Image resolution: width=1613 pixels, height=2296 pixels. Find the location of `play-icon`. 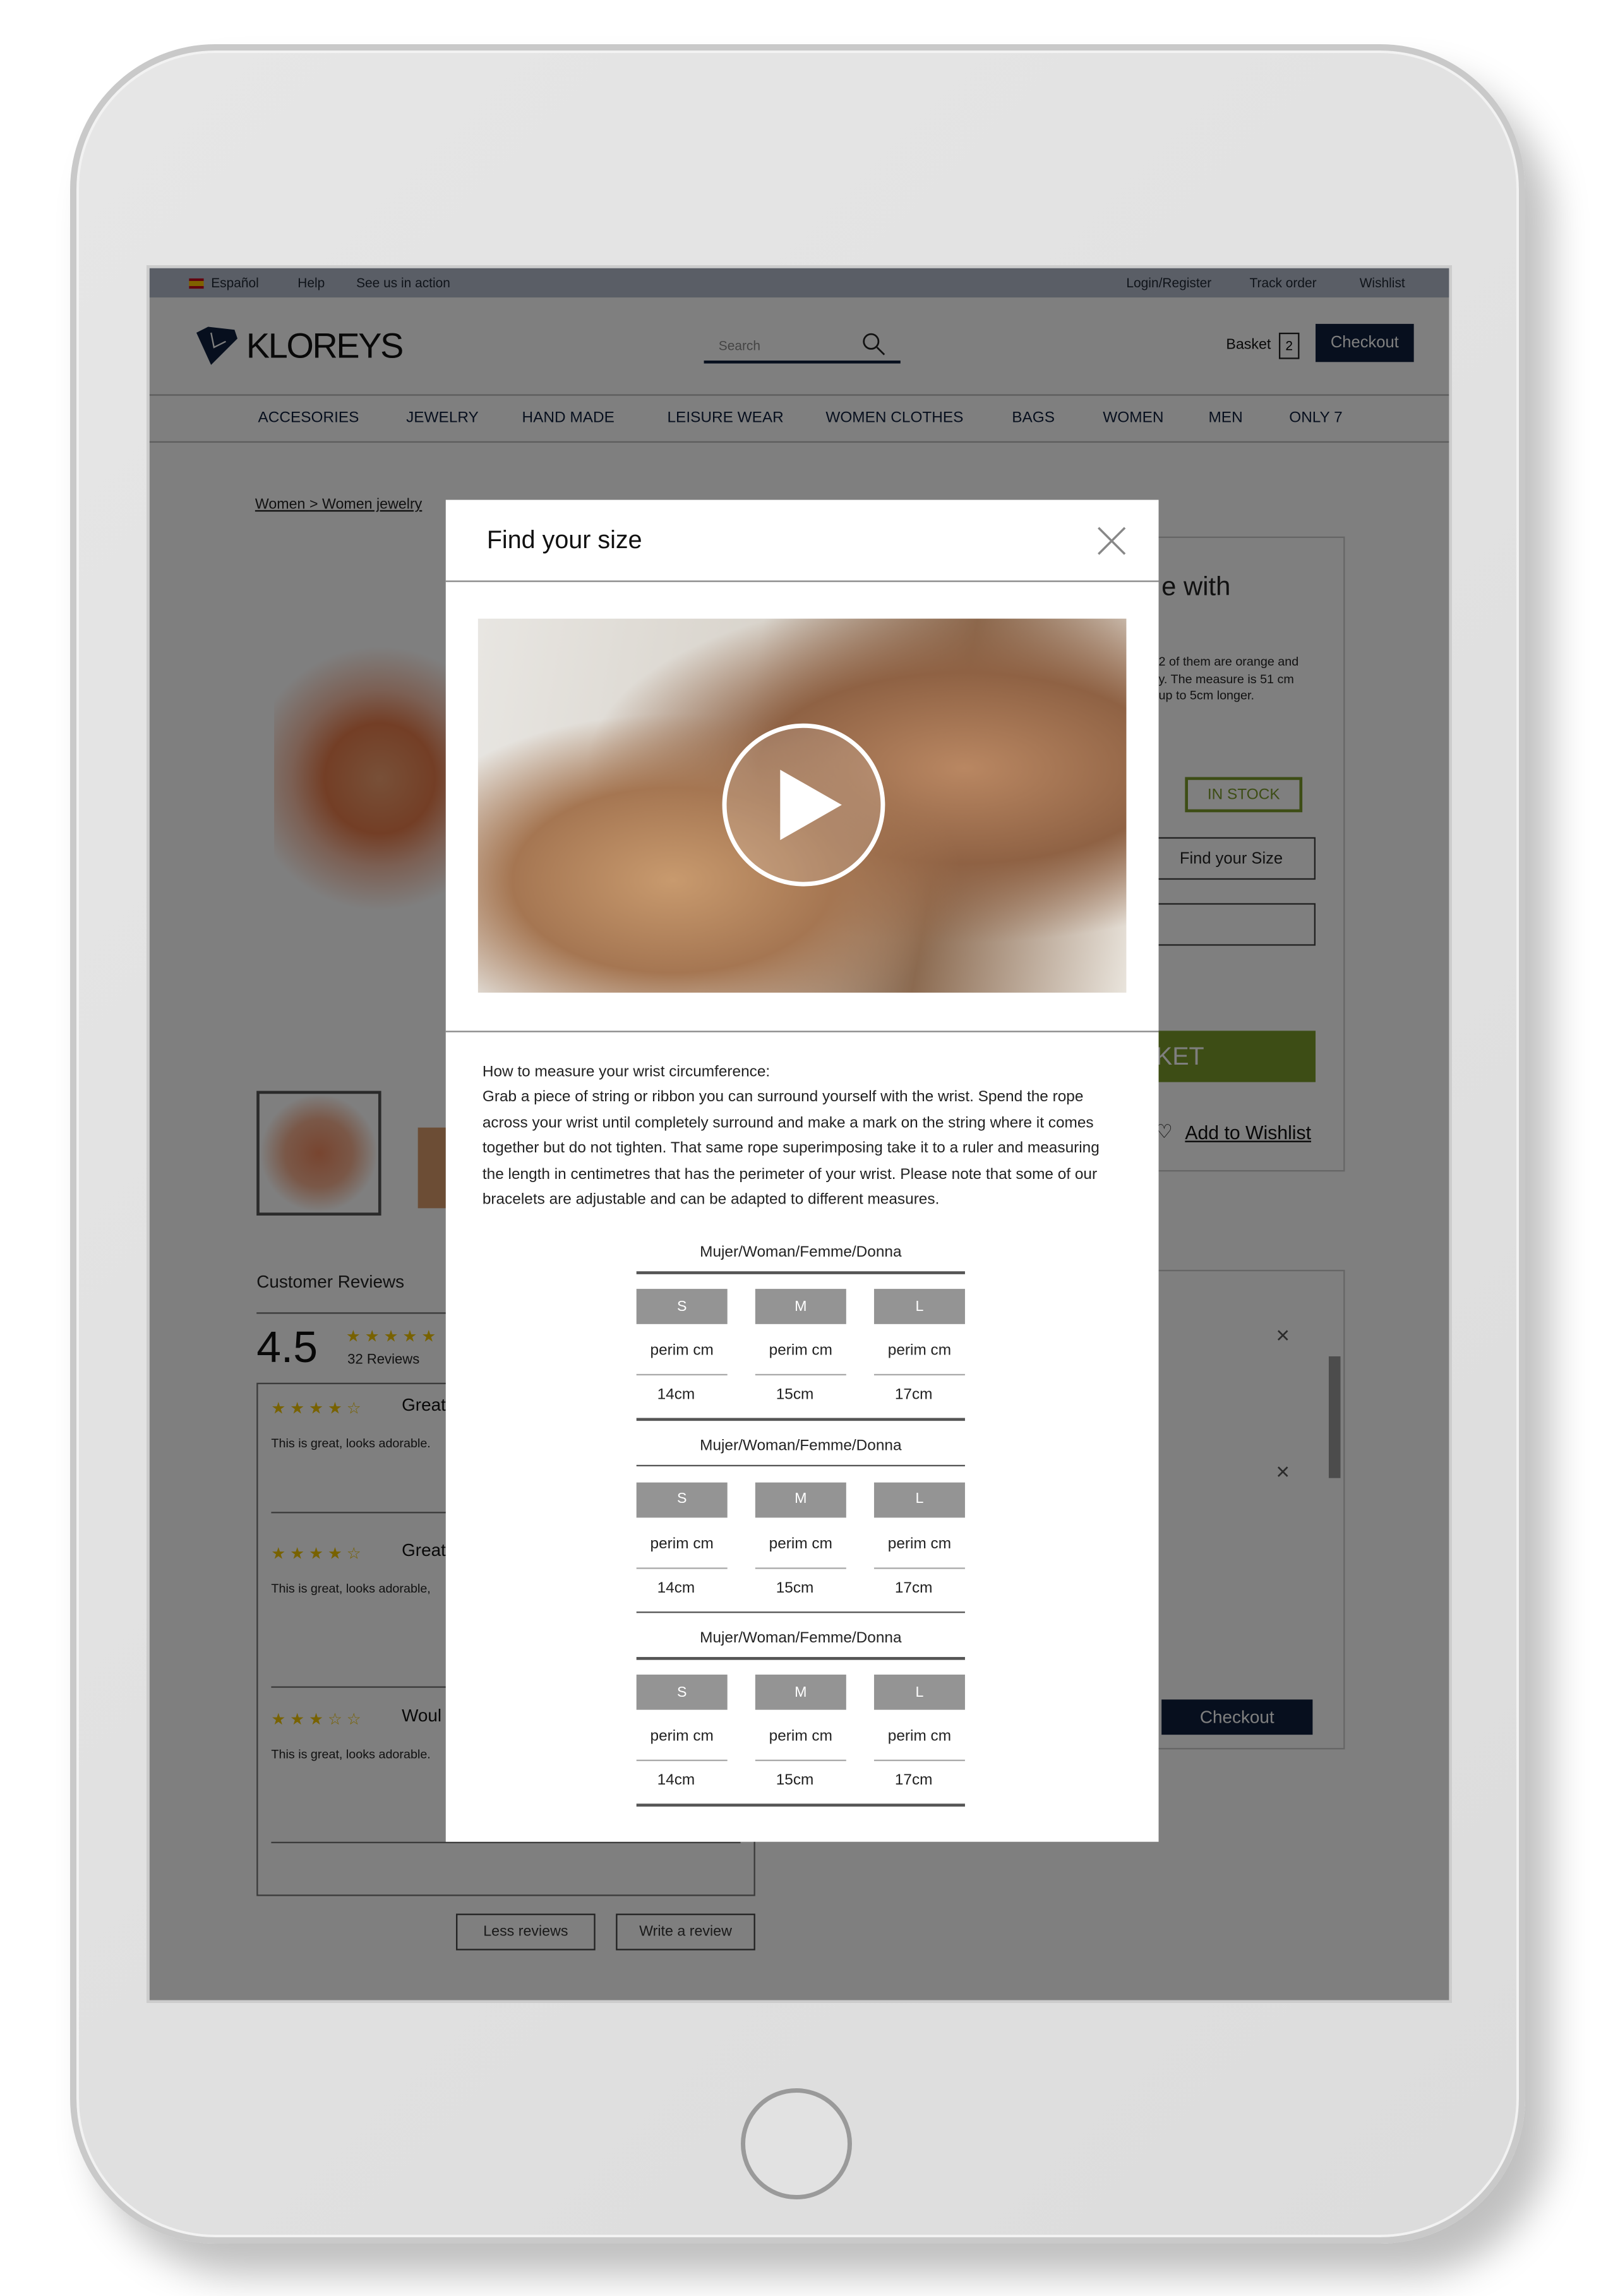

play-icon is located at coordinates (803, 805).